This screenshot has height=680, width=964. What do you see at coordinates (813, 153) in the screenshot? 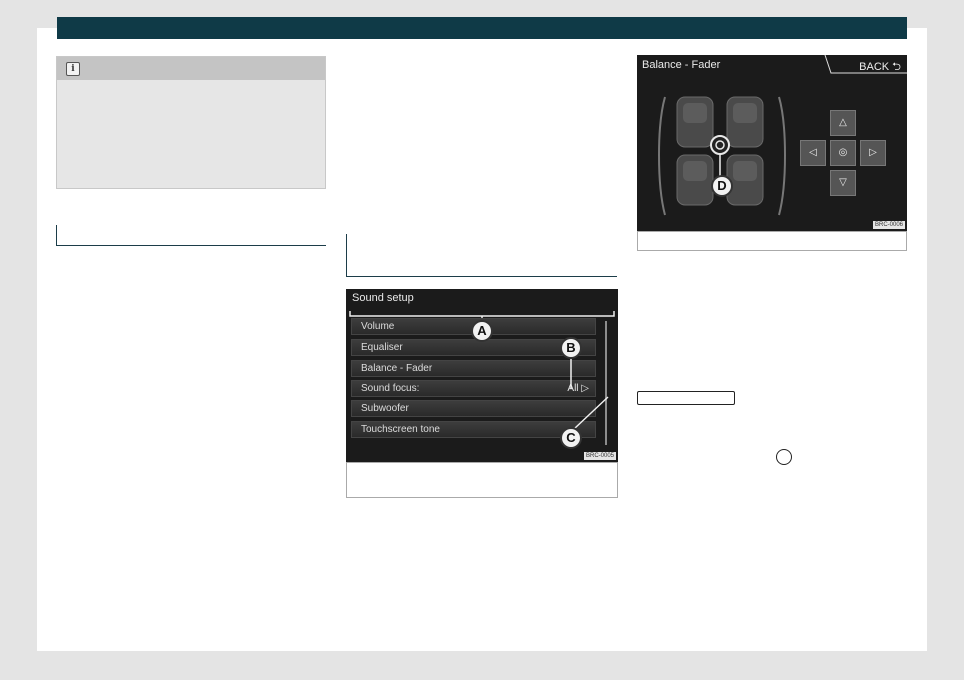
I see `dpad-left-button: ◁` at bounding box center [813, 153].